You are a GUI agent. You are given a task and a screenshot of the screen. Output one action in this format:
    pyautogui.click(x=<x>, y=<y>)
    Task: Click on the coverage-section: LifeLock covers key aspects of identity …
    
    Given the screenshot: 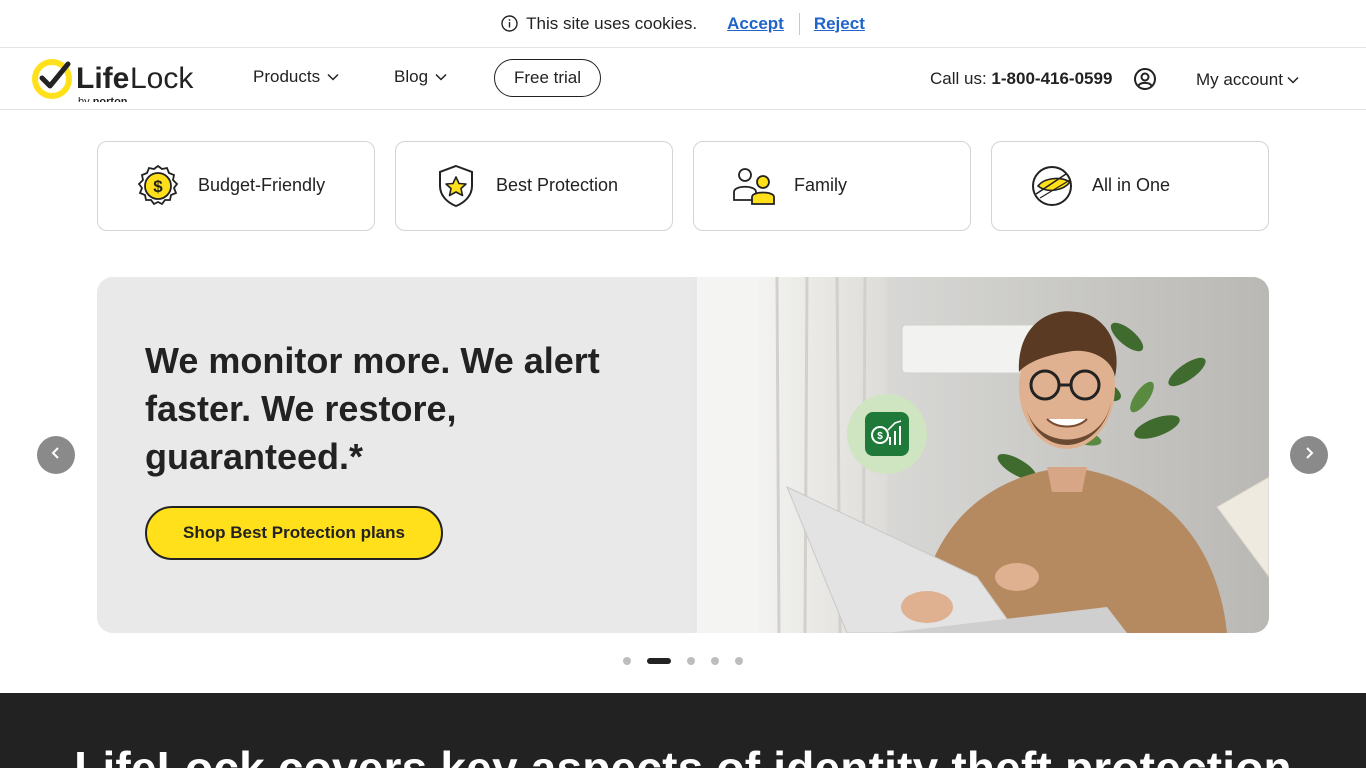 What is the action you would take?
    pyautogui.click(x=683, y=730)
    